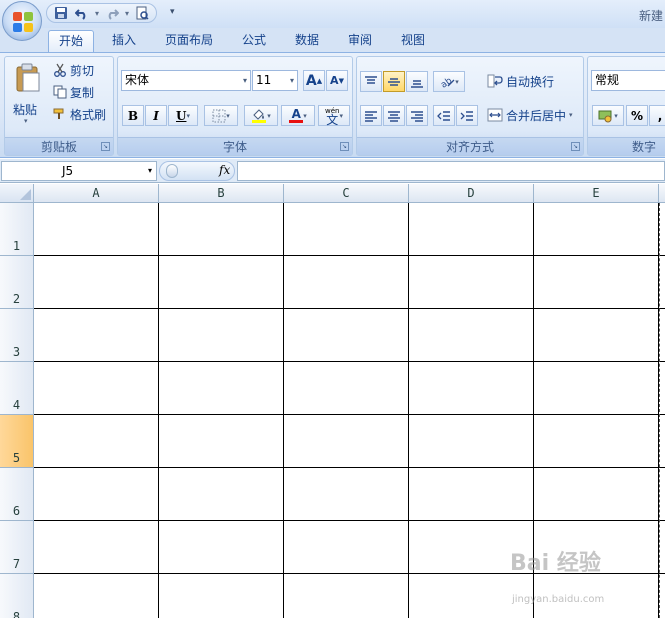 The image size is (665, 618). What do you see at coordinates (96, 494) in the screenshot?
I see `cell-a6` at bounding box center [96, 494].